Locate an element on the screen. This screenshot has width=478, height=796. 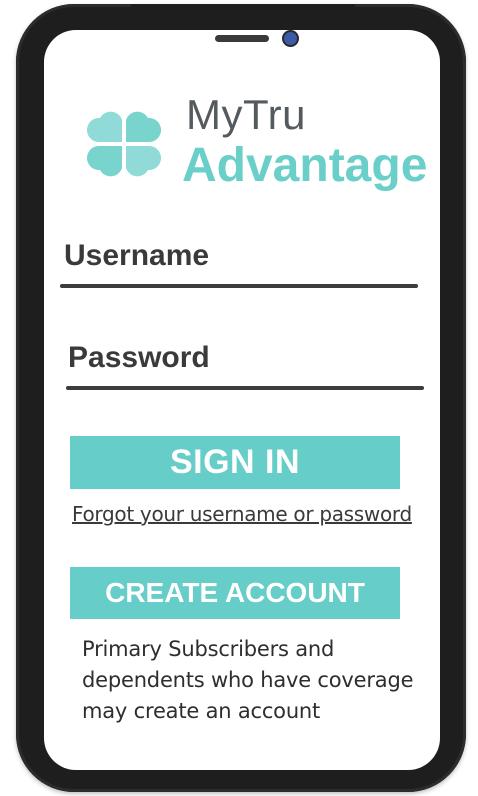
sign-in-button: SIGN IN is located at coordinates (235, 462).